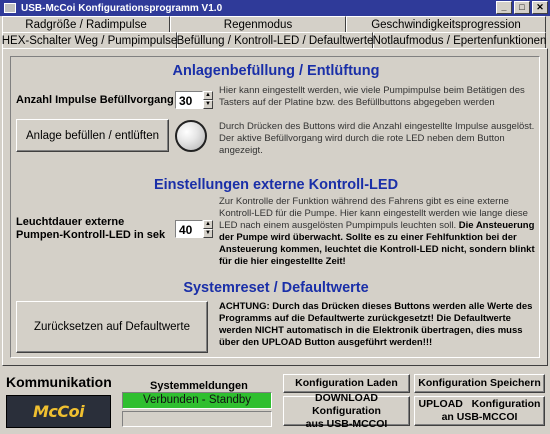 The height and width of the screenshot is (434, 550). What do you see at coordinates (504, 7) in the screenshot?
I see `minimize-icon: _` at bounding box center [504, 7].